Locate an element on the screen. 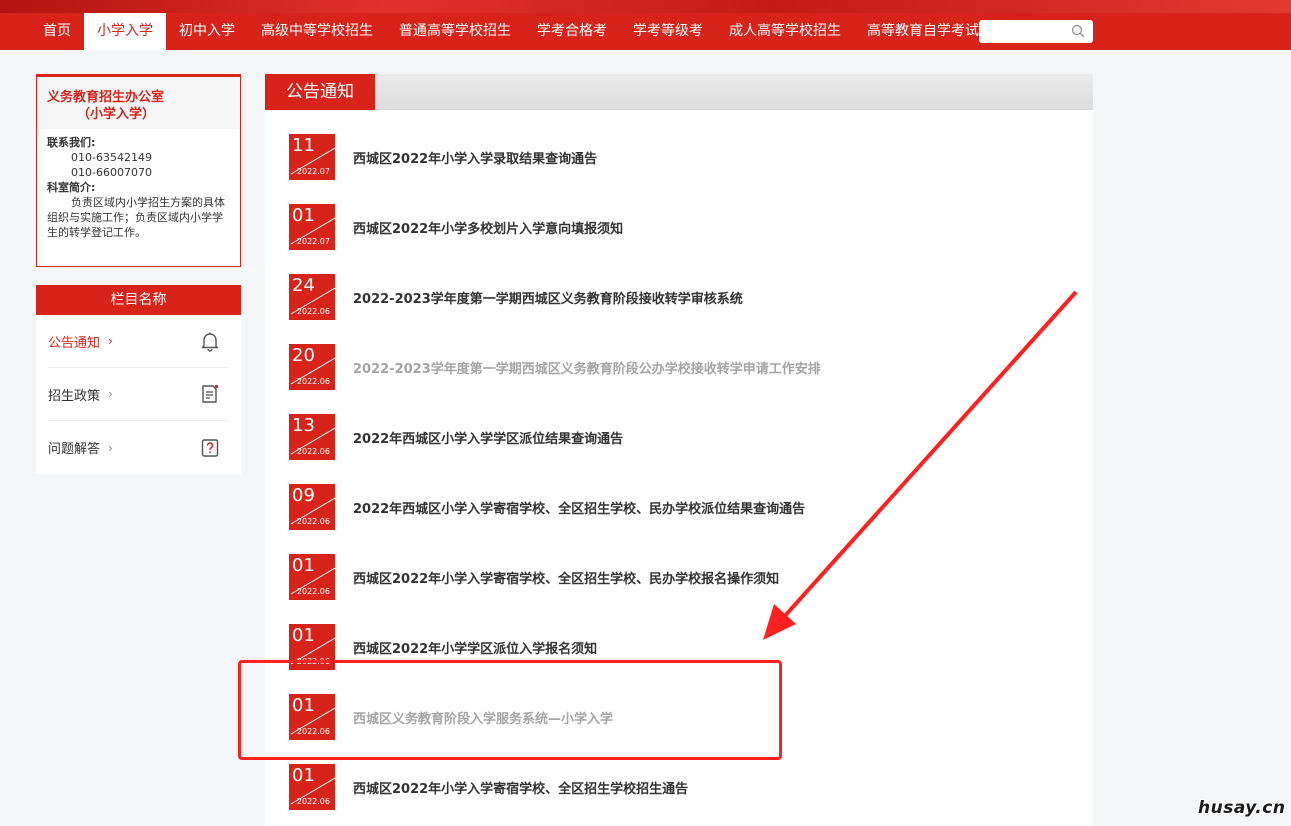  notice-panel-title: 公告通知 is located at coordinates (320, 92).